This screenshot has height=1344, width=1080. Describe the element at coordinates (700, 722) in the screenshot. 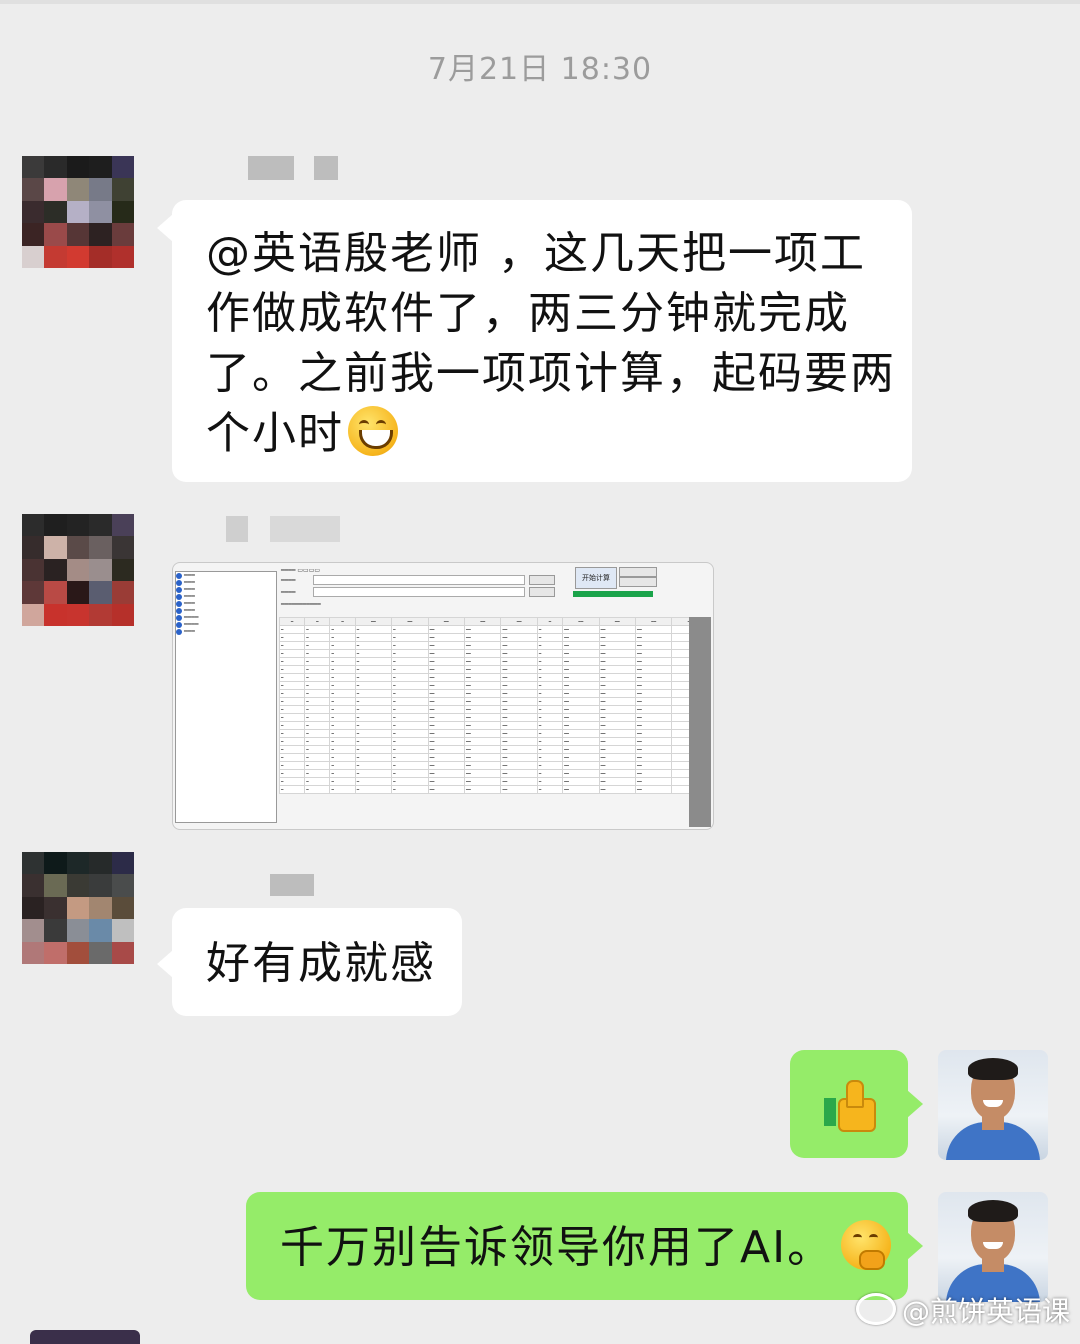

I see `table-scrollbar` at that location.